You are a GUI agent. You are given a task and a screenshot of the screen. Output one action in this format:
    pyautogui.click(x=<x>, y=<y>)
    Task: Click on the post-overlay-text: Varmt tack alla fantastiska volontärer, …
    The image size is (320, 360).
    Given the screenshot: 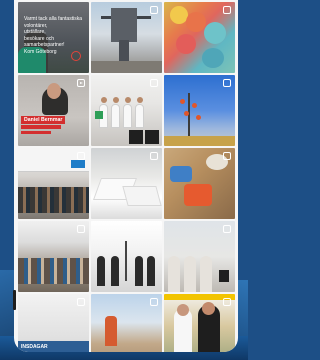 What is the action you would take?
    pyautogui.click(x=53, y=35)
    